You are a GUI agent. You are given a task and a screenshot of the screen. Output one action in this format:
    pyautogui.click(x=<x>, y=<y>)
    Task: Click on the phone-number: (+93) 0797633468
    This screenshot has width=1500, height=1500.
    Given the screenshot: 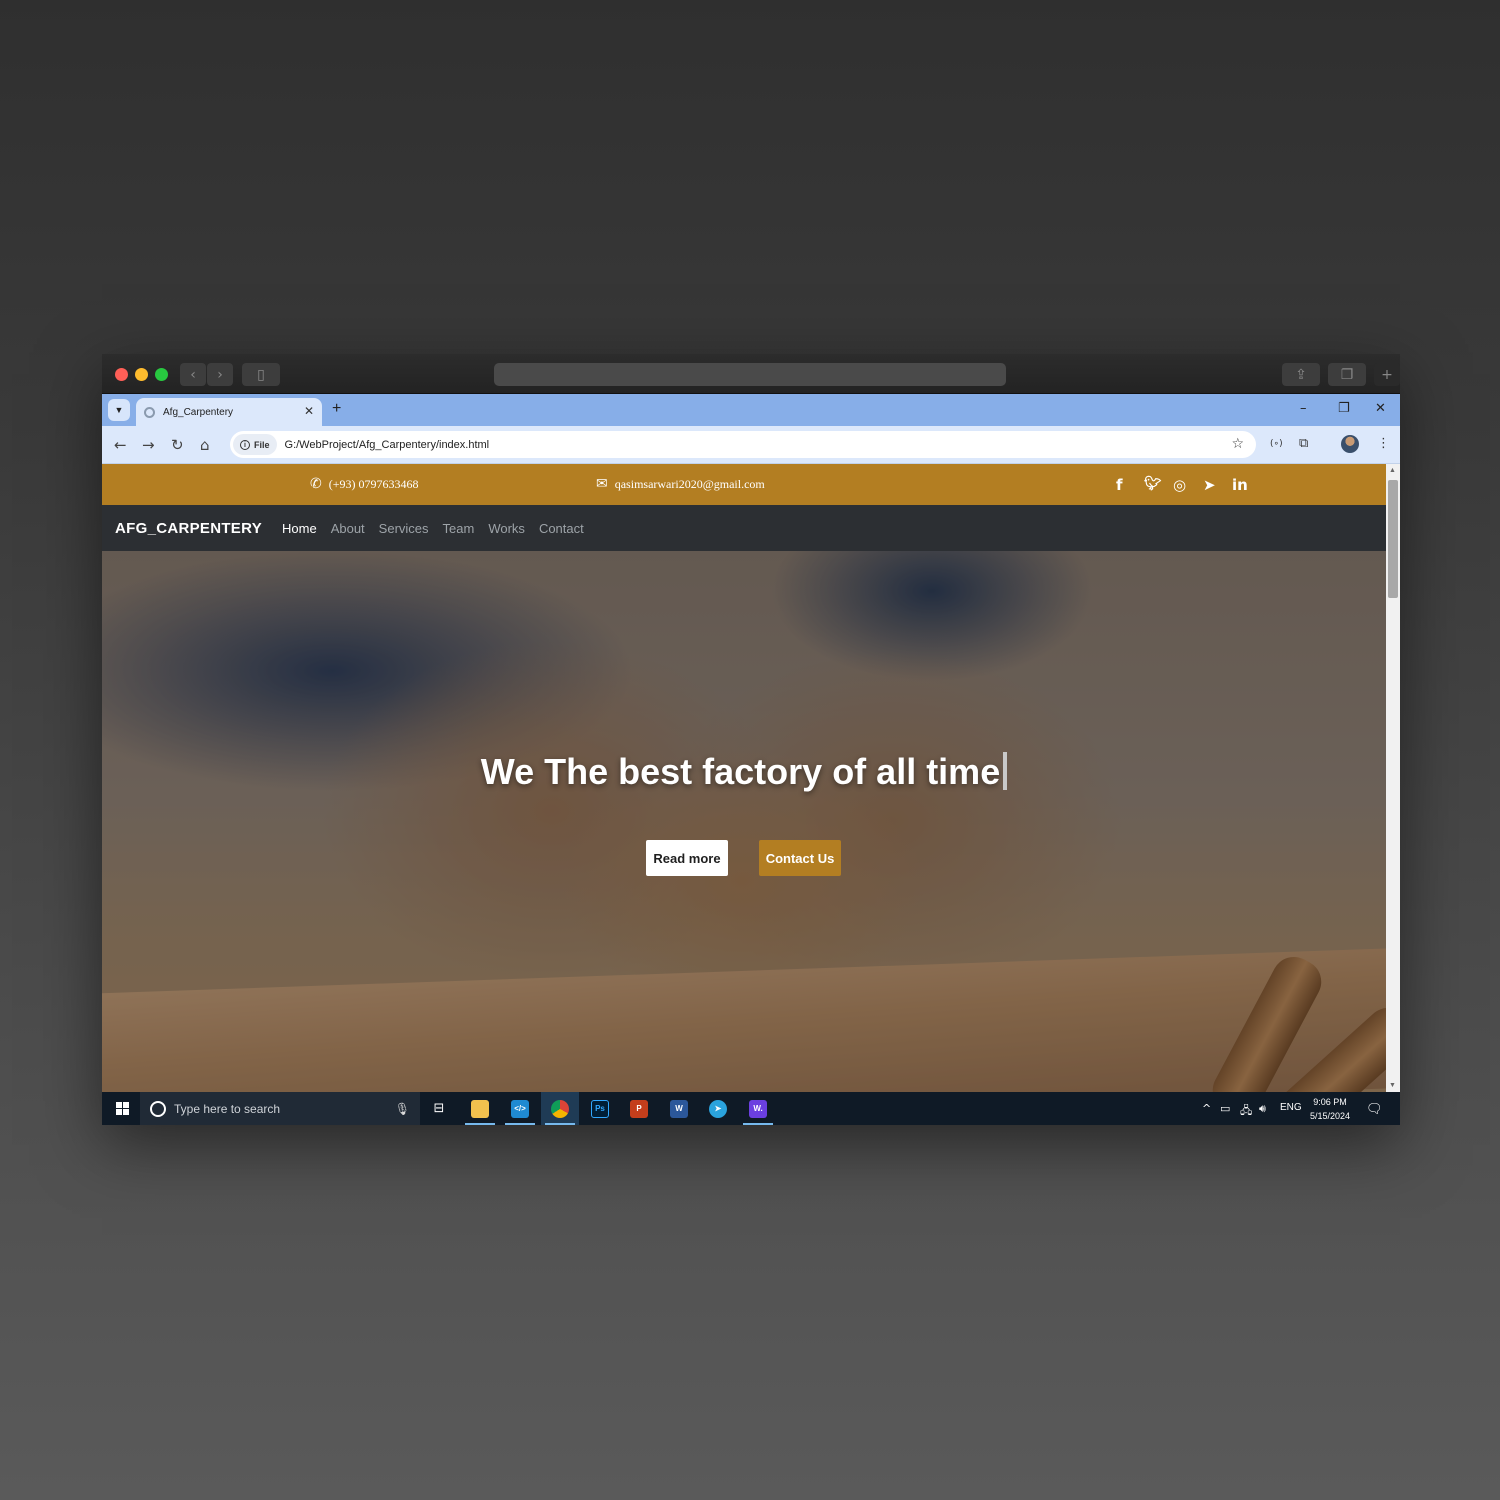 What is the action you would take?
    pyautogui.click(x=373, y=483)
    